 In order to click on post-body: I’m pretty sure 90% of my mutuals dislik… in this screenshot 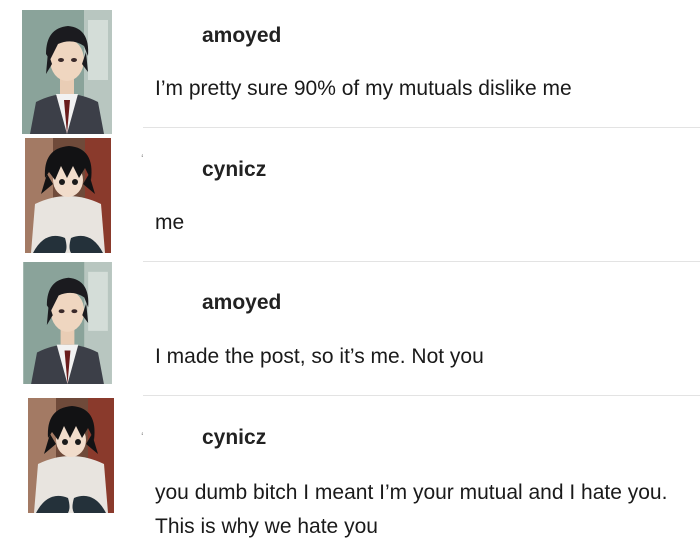, I will do `click(363, 88)`.